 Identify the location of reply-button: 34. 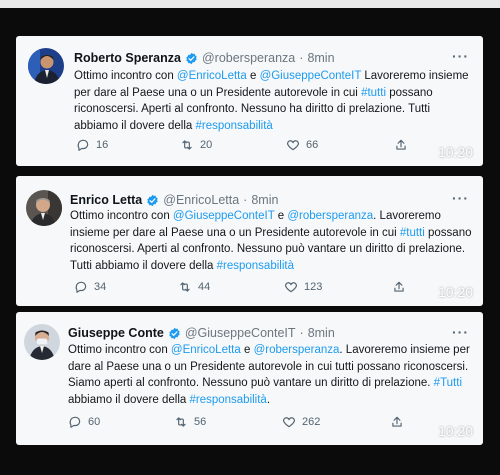
(90, 287).